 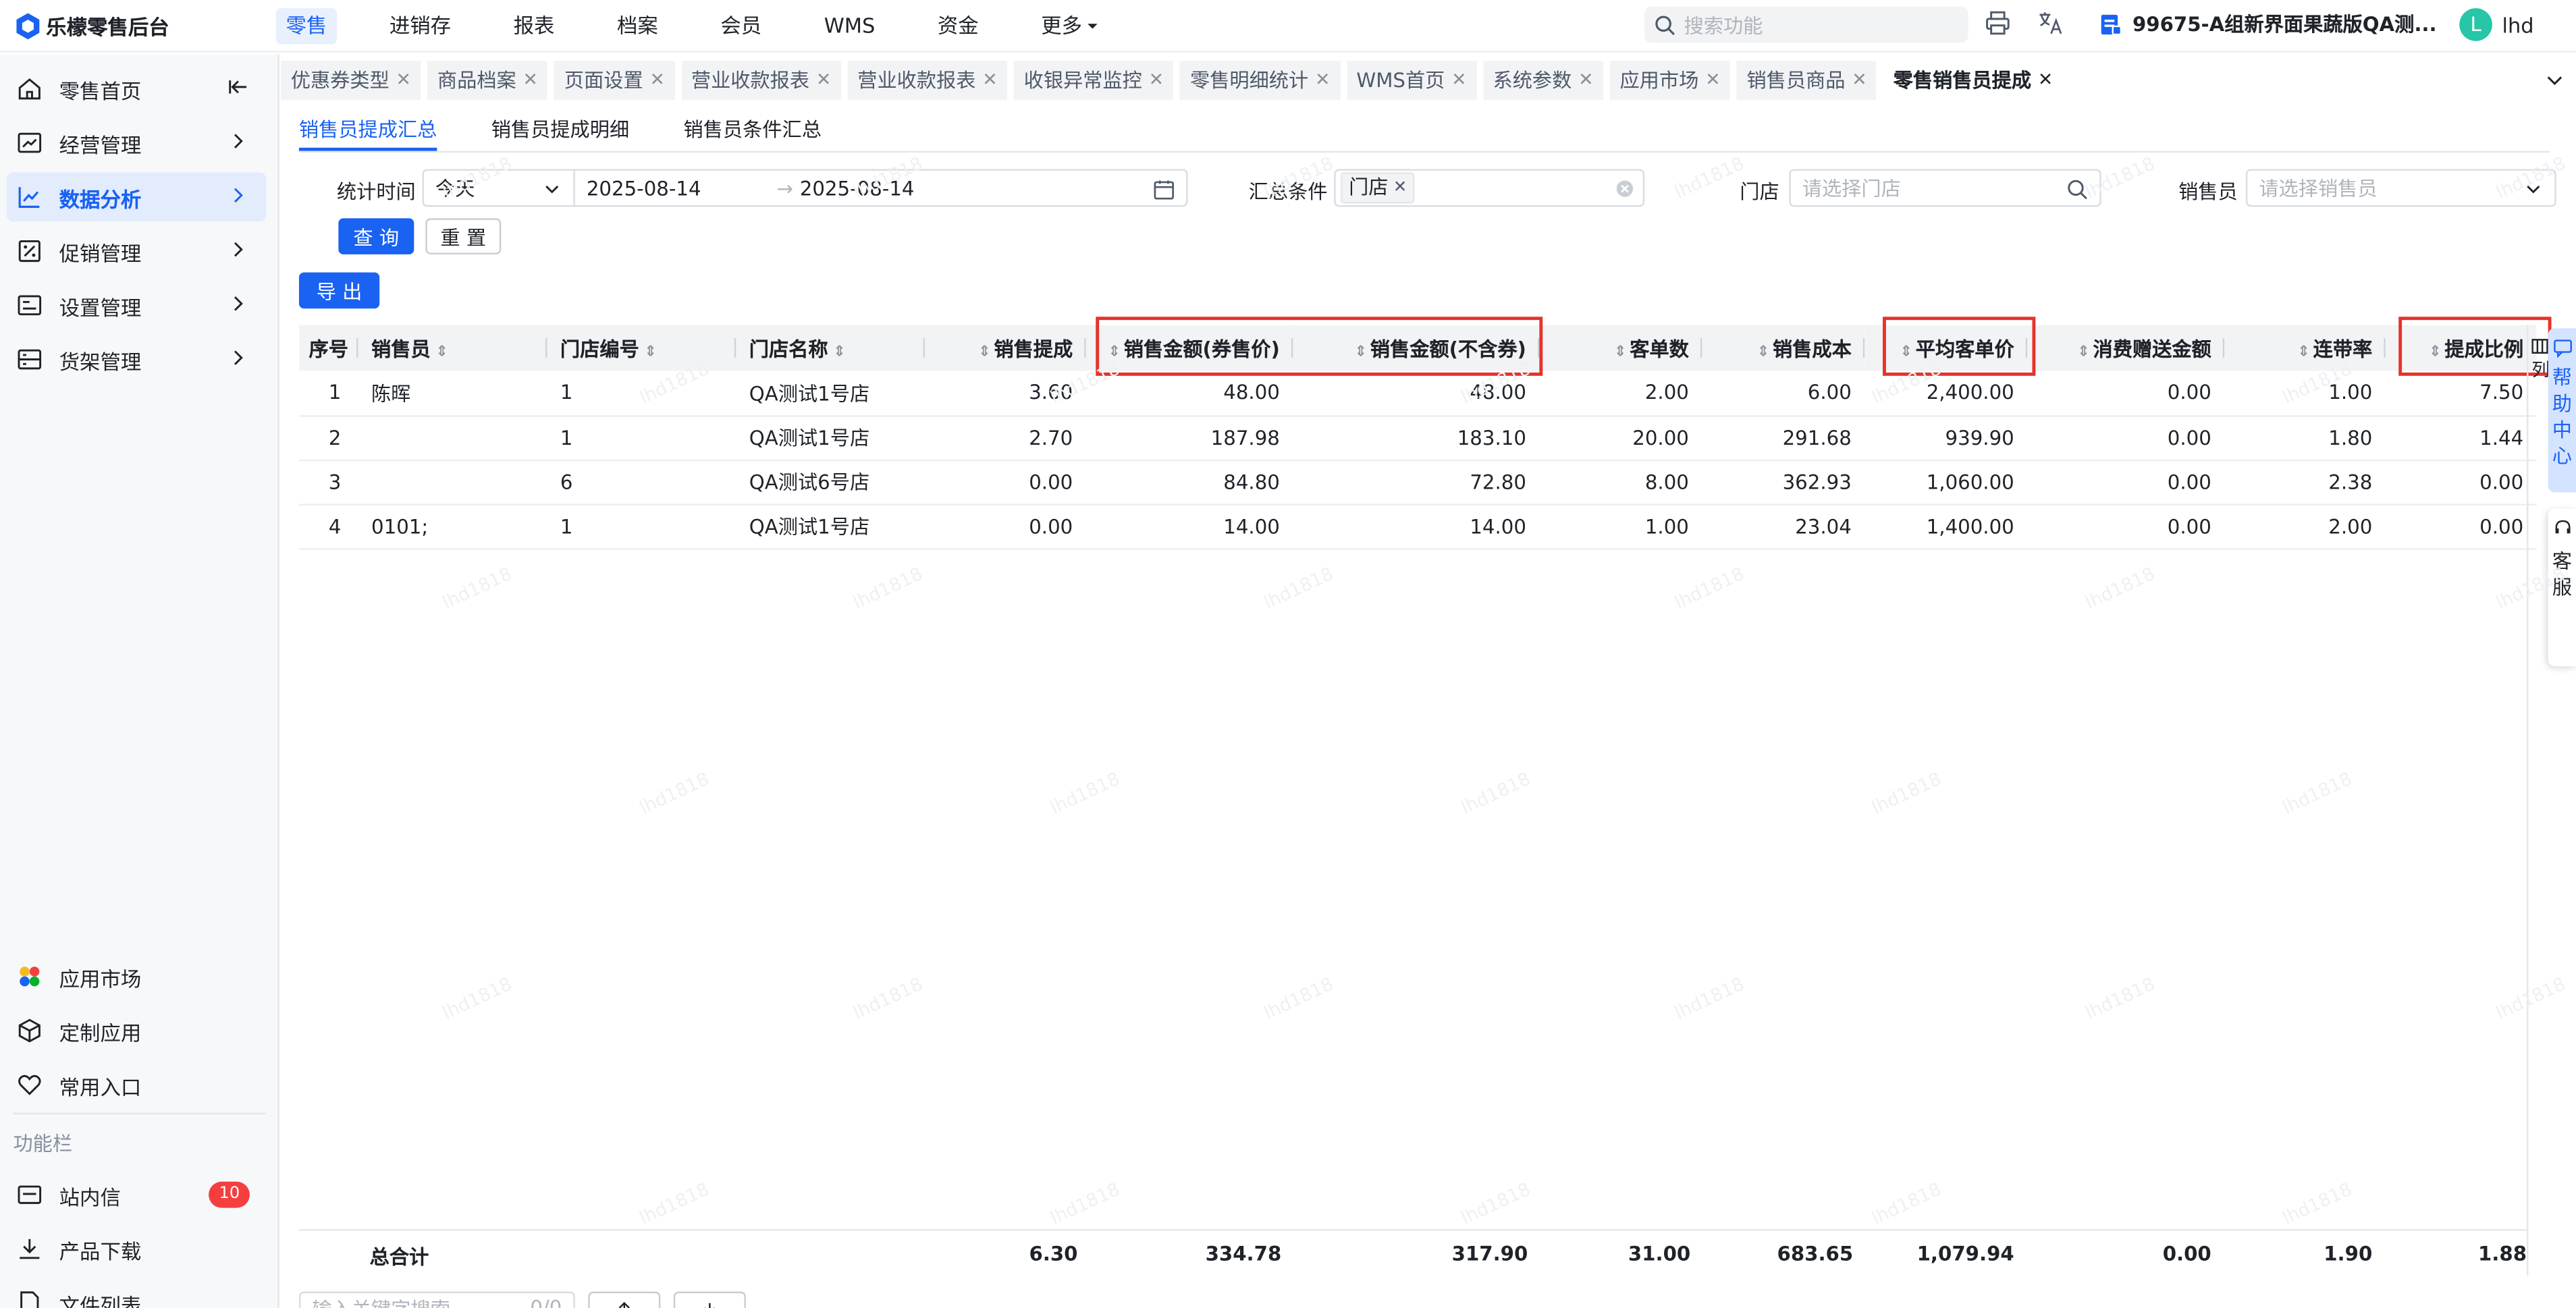 I want to click on tab-product-archive: 商品档案 ✕, so click(x=487, y=81).